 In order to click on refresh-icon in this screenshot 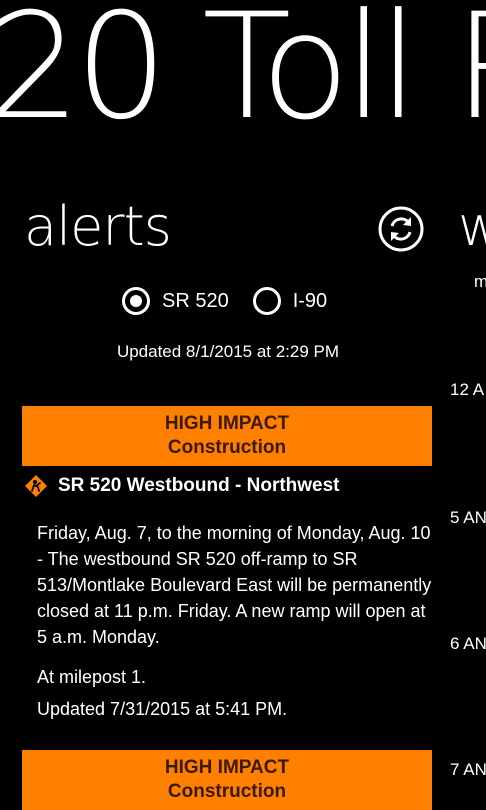, I will do `click(401, 229)`.